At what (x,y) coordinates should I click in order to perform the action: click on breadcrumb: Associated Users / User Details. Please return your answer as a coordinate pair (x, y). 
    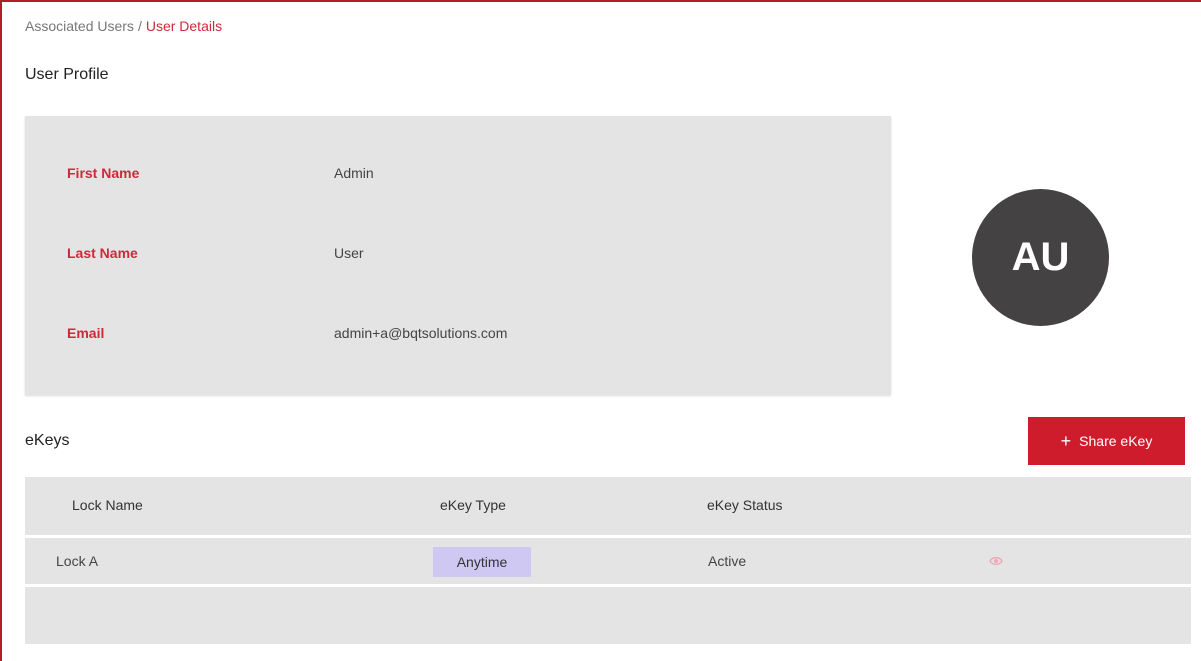
    Looking at the image, I should click on (123, 26).